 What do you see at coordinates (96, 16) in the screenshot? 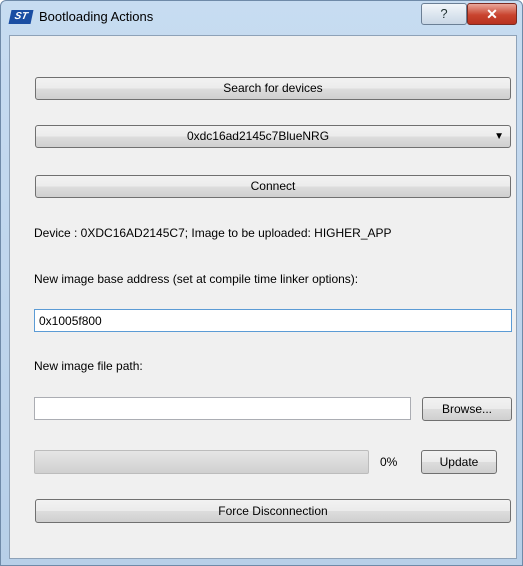
I see `window-title: Bootloading Actions` at bounding box center [96, 16].